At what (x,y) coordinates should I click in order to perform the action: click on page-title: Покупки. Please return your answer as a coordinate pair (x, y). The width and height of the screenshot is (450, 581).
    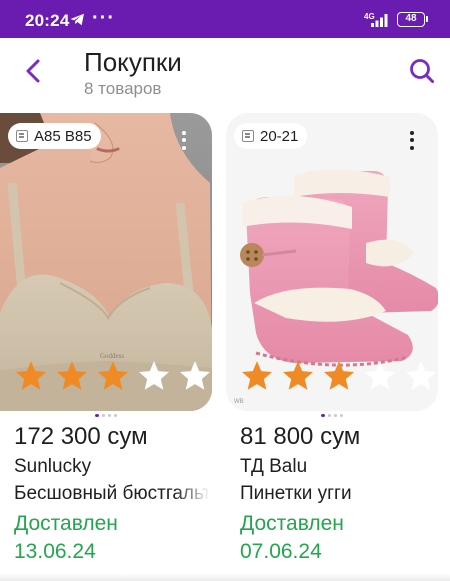
    Looking at the image, I should click on (133, 62).